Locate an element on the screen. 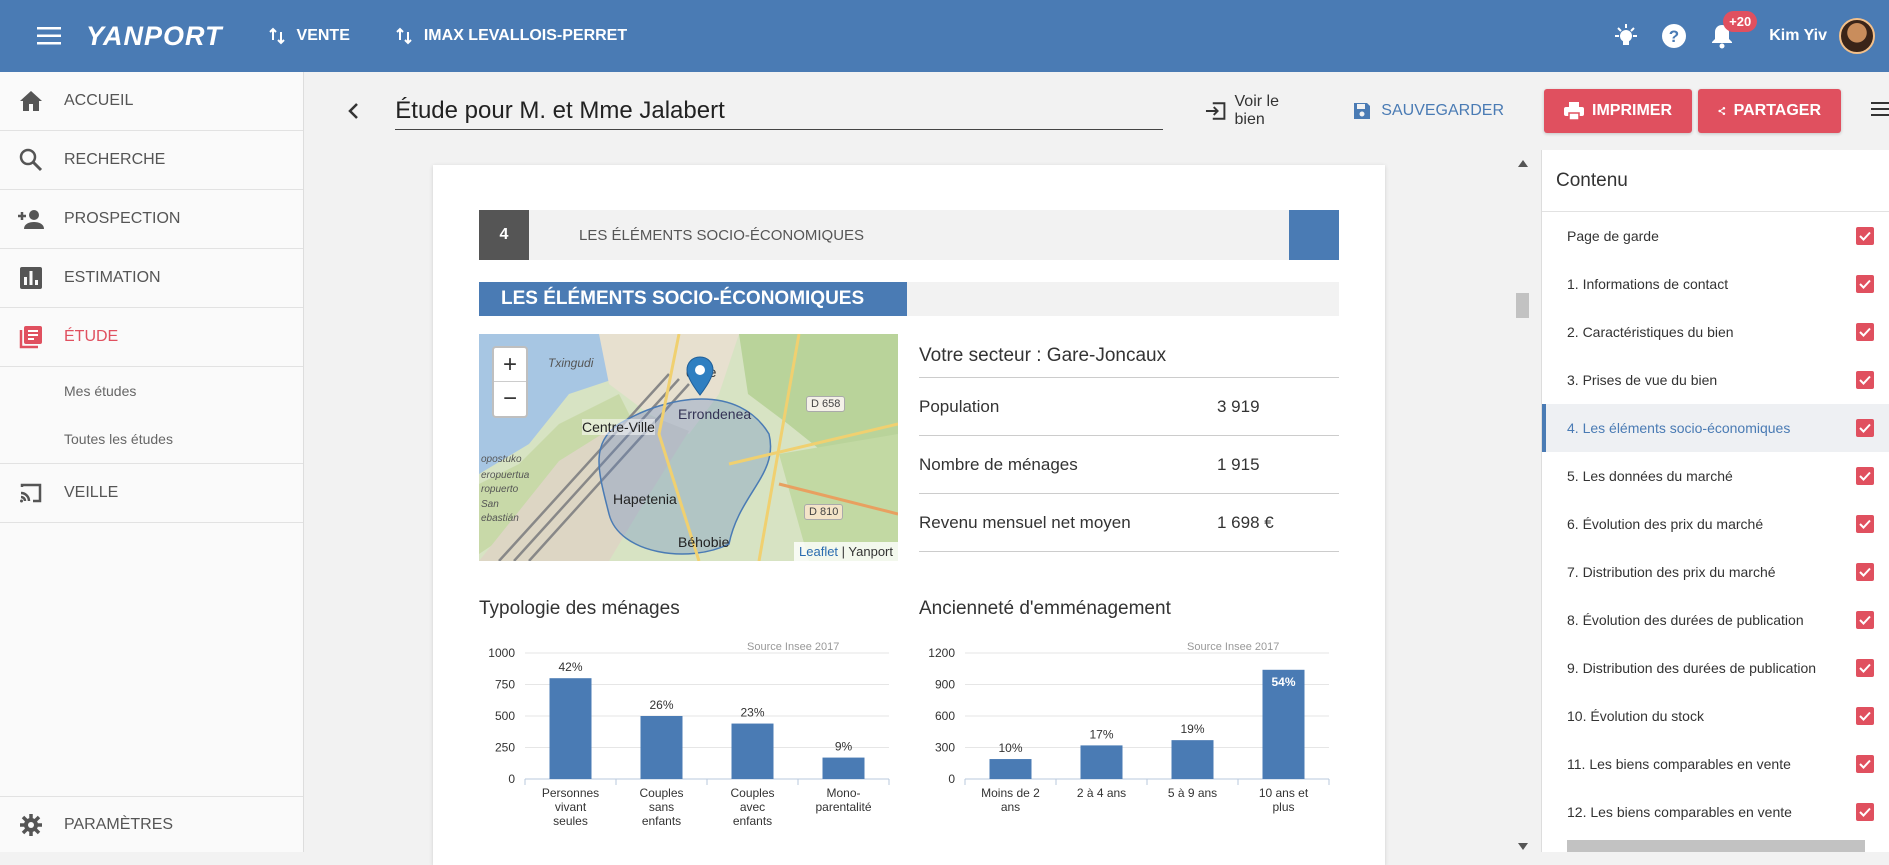 The width and height of the screenshot is (1889, 865). x-tick-label: enfants is located at coordinates (661, 821).